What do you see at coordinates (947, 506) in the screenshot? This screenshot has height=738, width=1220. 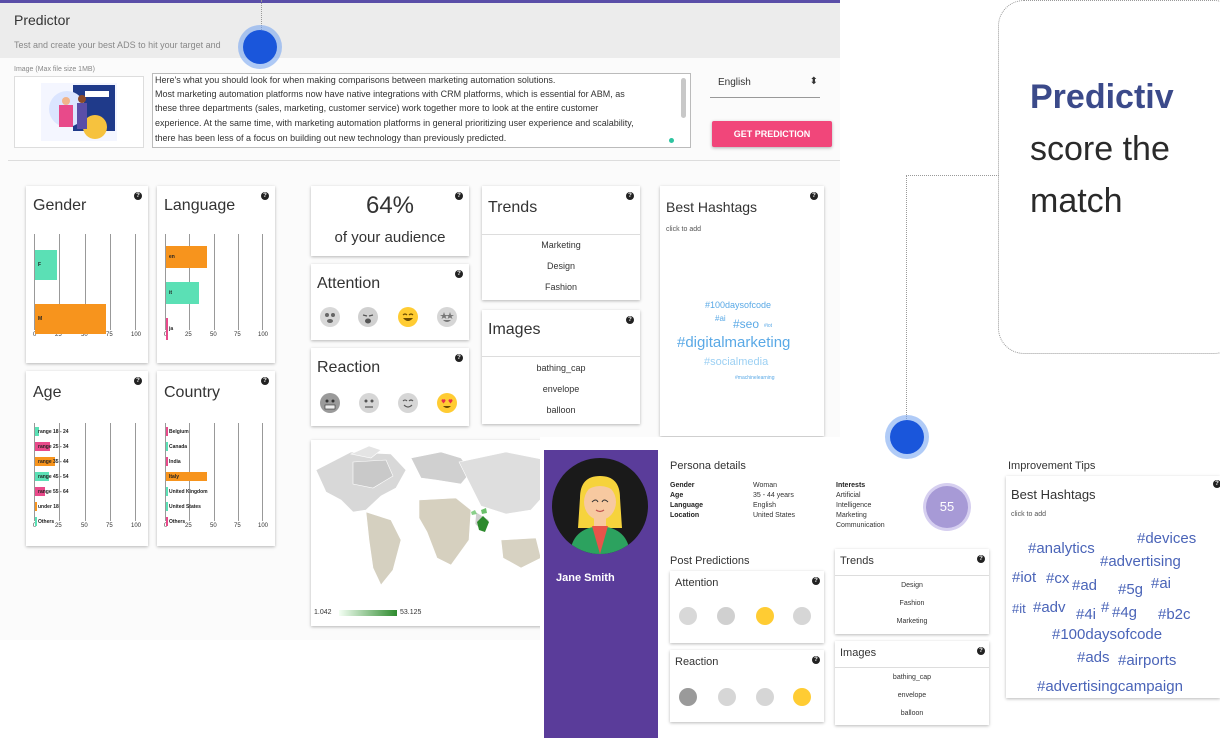 I see `persona-score-value: 55` at bounding box center [947, 506].